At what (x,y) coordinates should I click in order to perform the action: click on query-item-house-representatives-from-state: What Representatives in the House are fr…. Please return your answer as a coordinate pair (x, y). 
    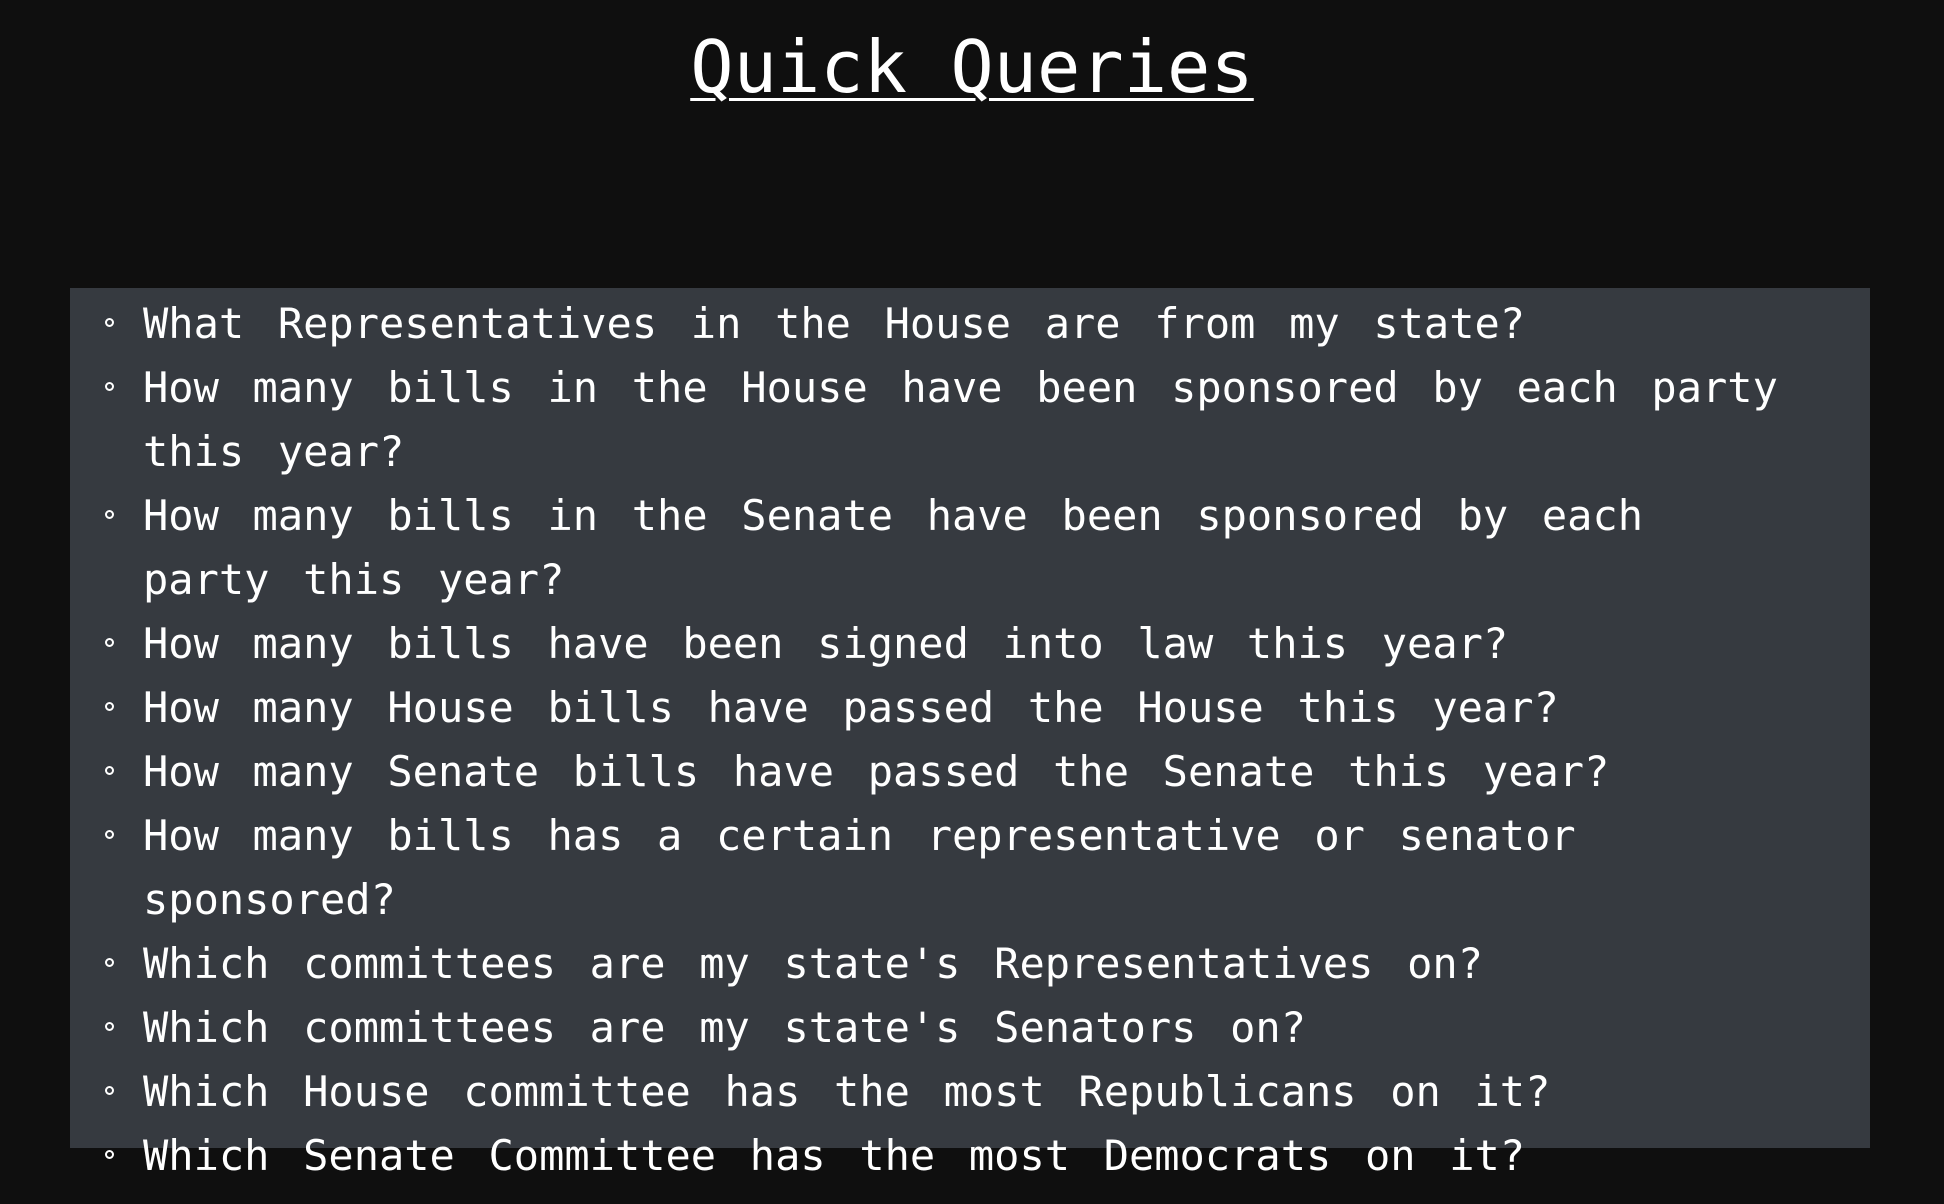
    Looking at the image, I should click on (949, 324).